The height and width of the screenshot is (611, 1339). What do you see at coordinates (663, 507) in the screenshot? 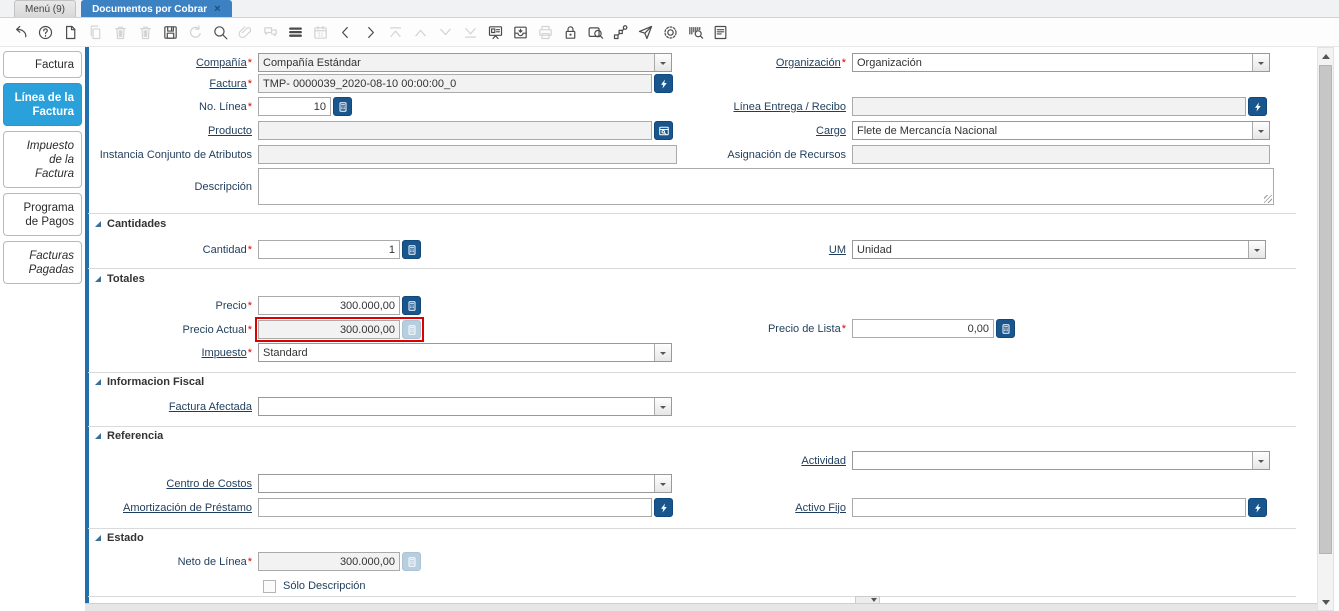
I see `amortizacion-record-zoom-button` at bounding box center [663, 507].